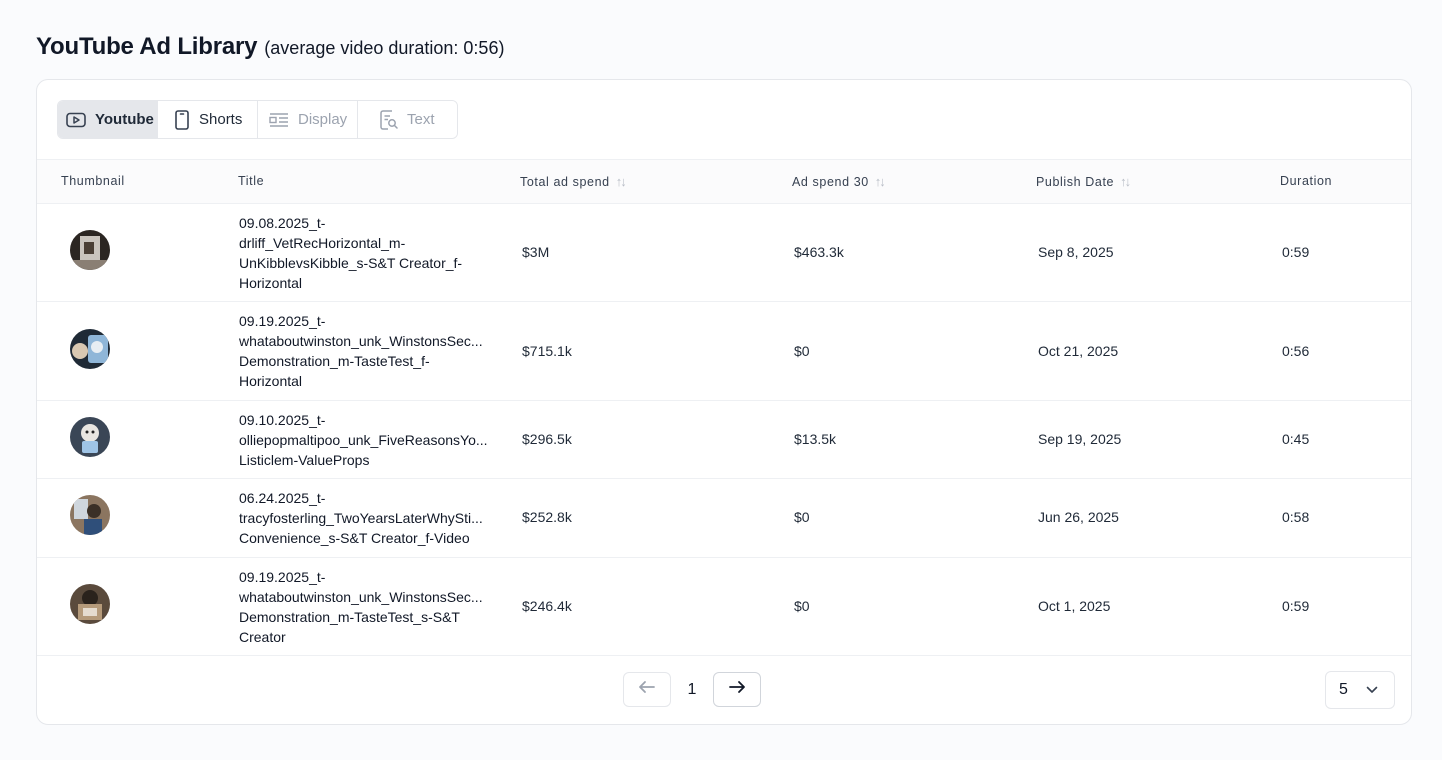  I want to click on tab-shorts: Shorts, so click(208, 119).